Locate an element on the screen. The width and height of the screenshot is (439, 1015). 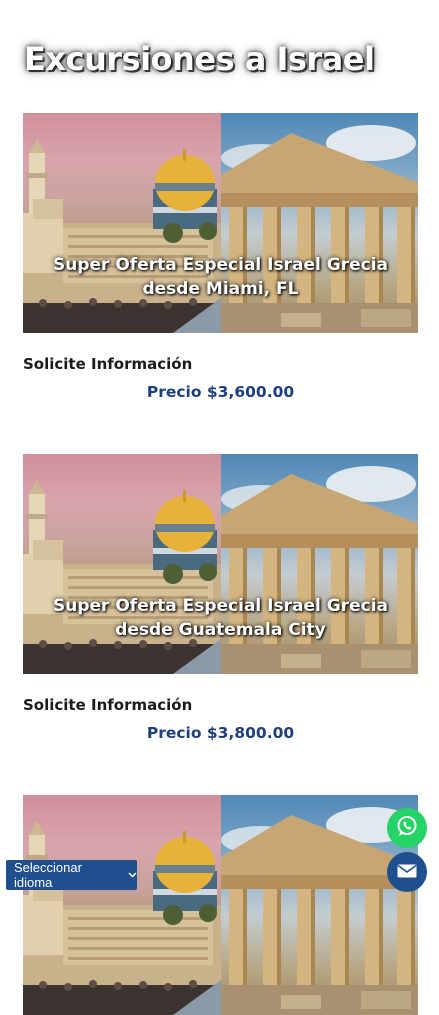
tour-price: Precio $3,800.00 is located at coordinates (220, 733).